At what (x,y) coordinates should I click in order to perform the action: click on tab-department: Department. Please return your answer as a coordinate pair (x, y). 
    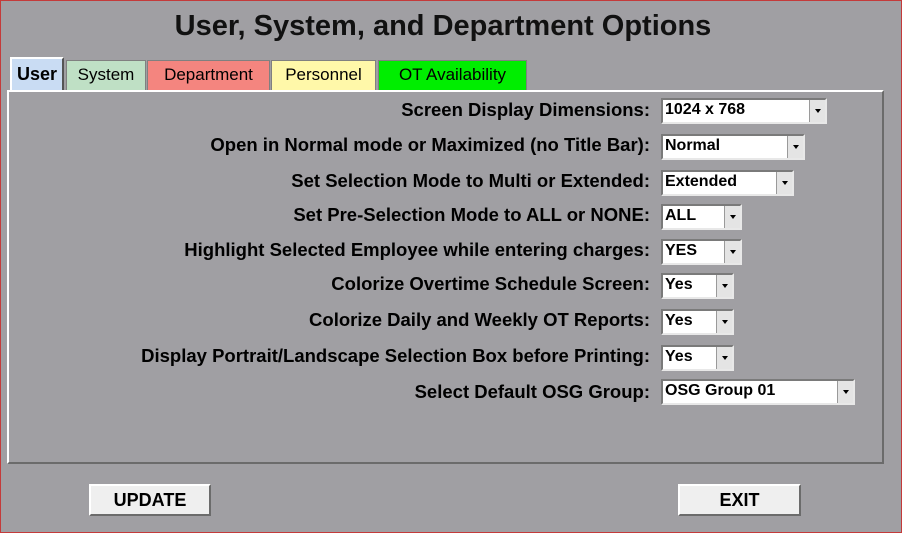
    Looking at the image, I should click on (208, 75).